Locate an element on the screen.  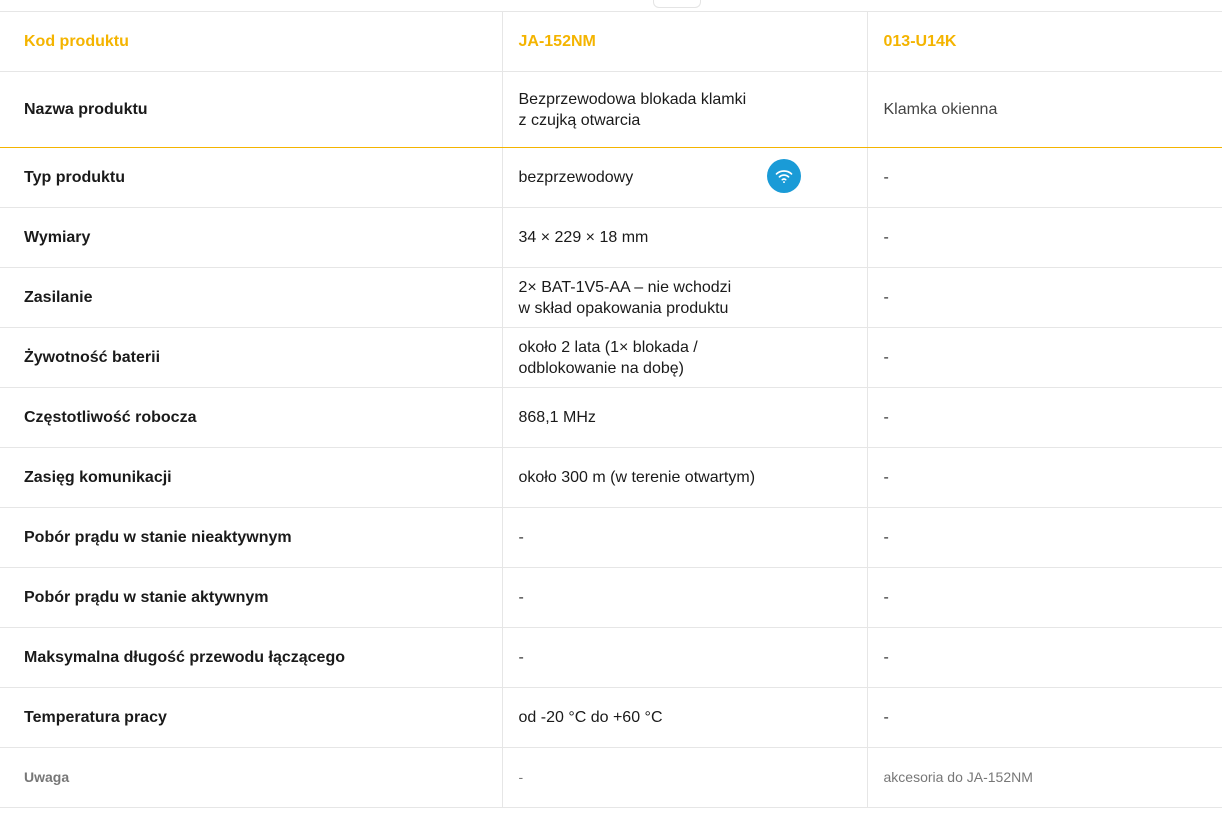
row-value-col3: akcesoria do JA-152NM is located at coordinates (1044, 777).